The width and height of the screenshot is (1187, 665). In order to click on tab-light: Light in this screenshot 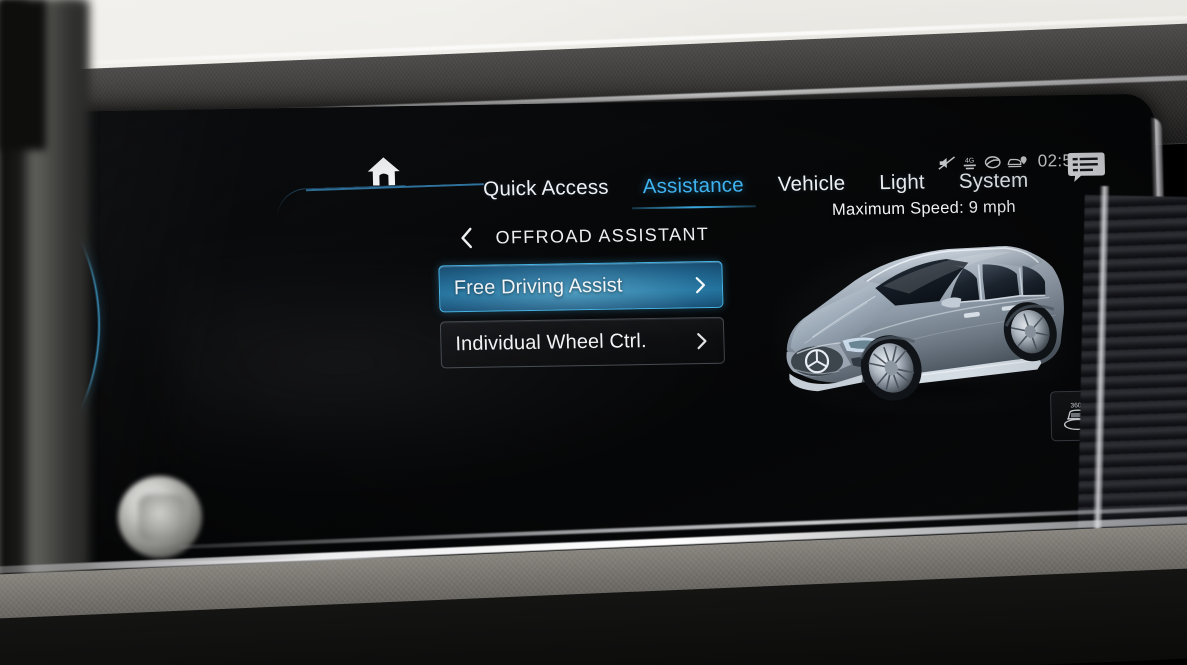, I will do `click(902, 182)`.